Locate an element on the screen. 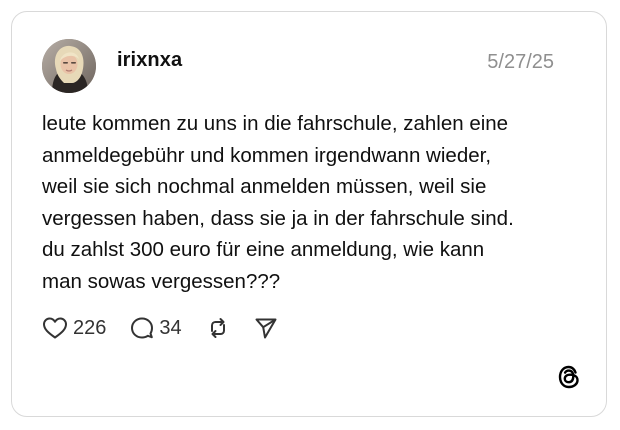  like-button: 226 is located at coordinates (74, 328).